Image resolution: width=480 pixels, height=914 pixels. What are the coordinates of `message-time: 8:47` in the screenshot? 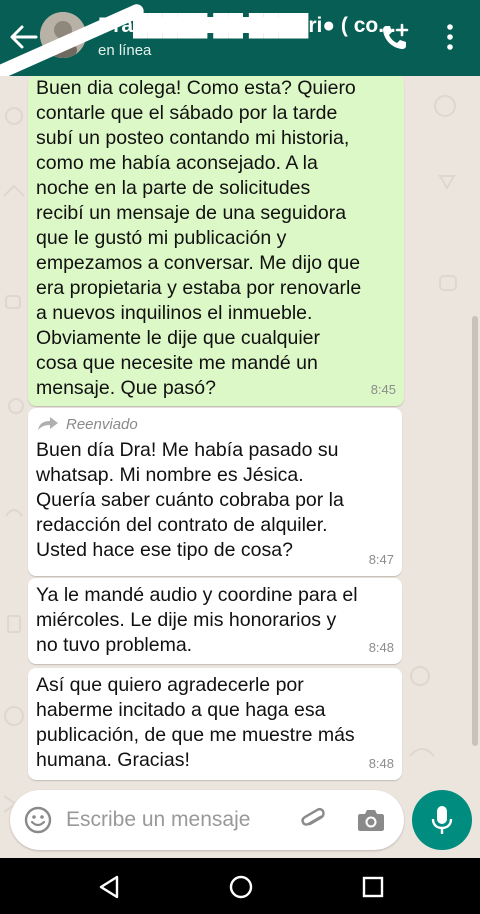 It's located at (381, 559).